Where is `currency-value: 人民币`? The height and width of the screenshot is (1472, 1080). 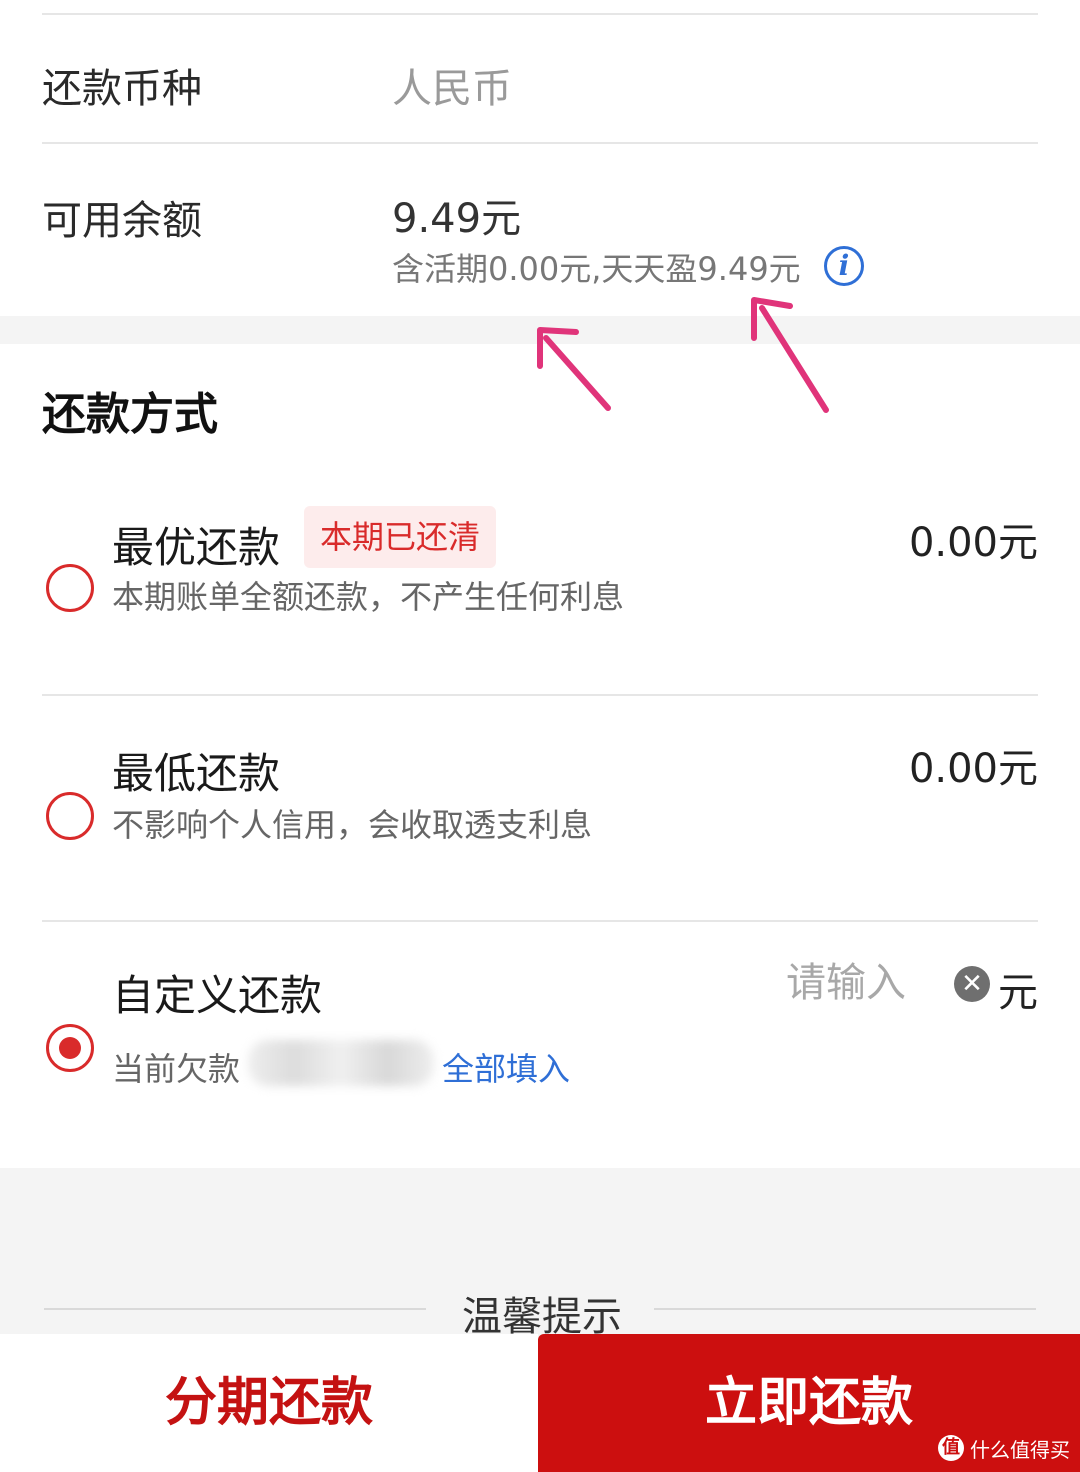
currency-value: 人民币 is located at coordinates (452, 89).